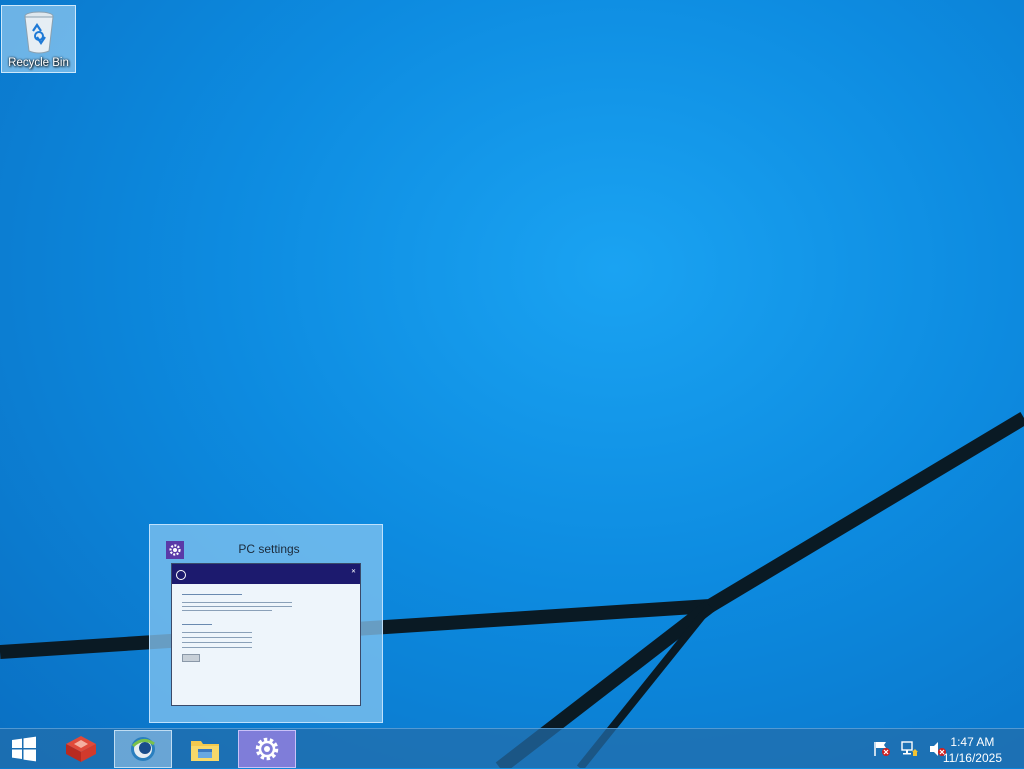 This screenshot has width=1024, height=769. I want to click on preview-button, so click(191, 658).